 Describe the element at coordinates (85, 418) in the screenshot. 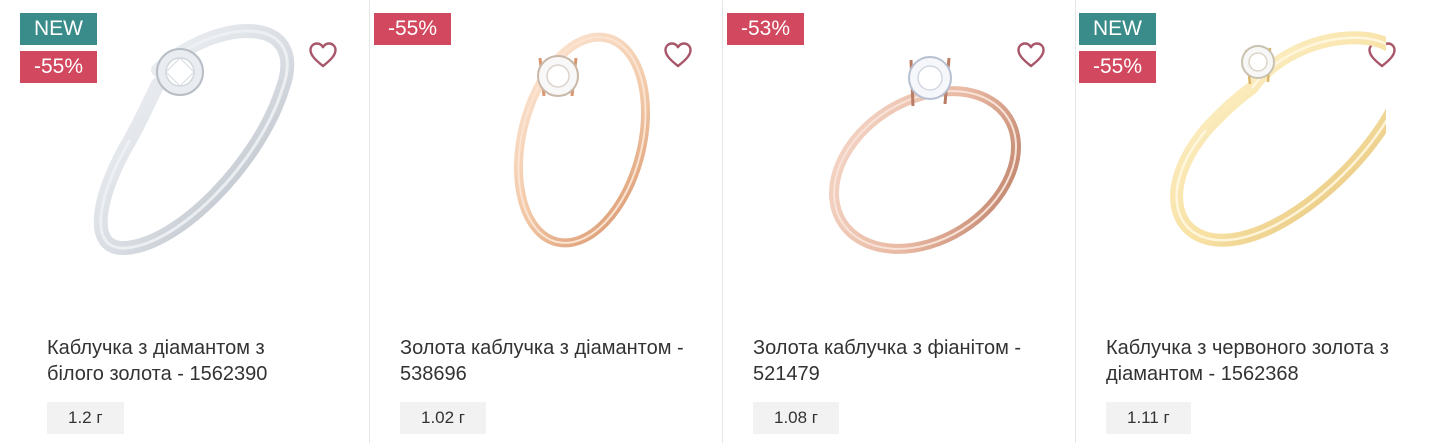

I see `weight-label: 1.2 г` at that location.